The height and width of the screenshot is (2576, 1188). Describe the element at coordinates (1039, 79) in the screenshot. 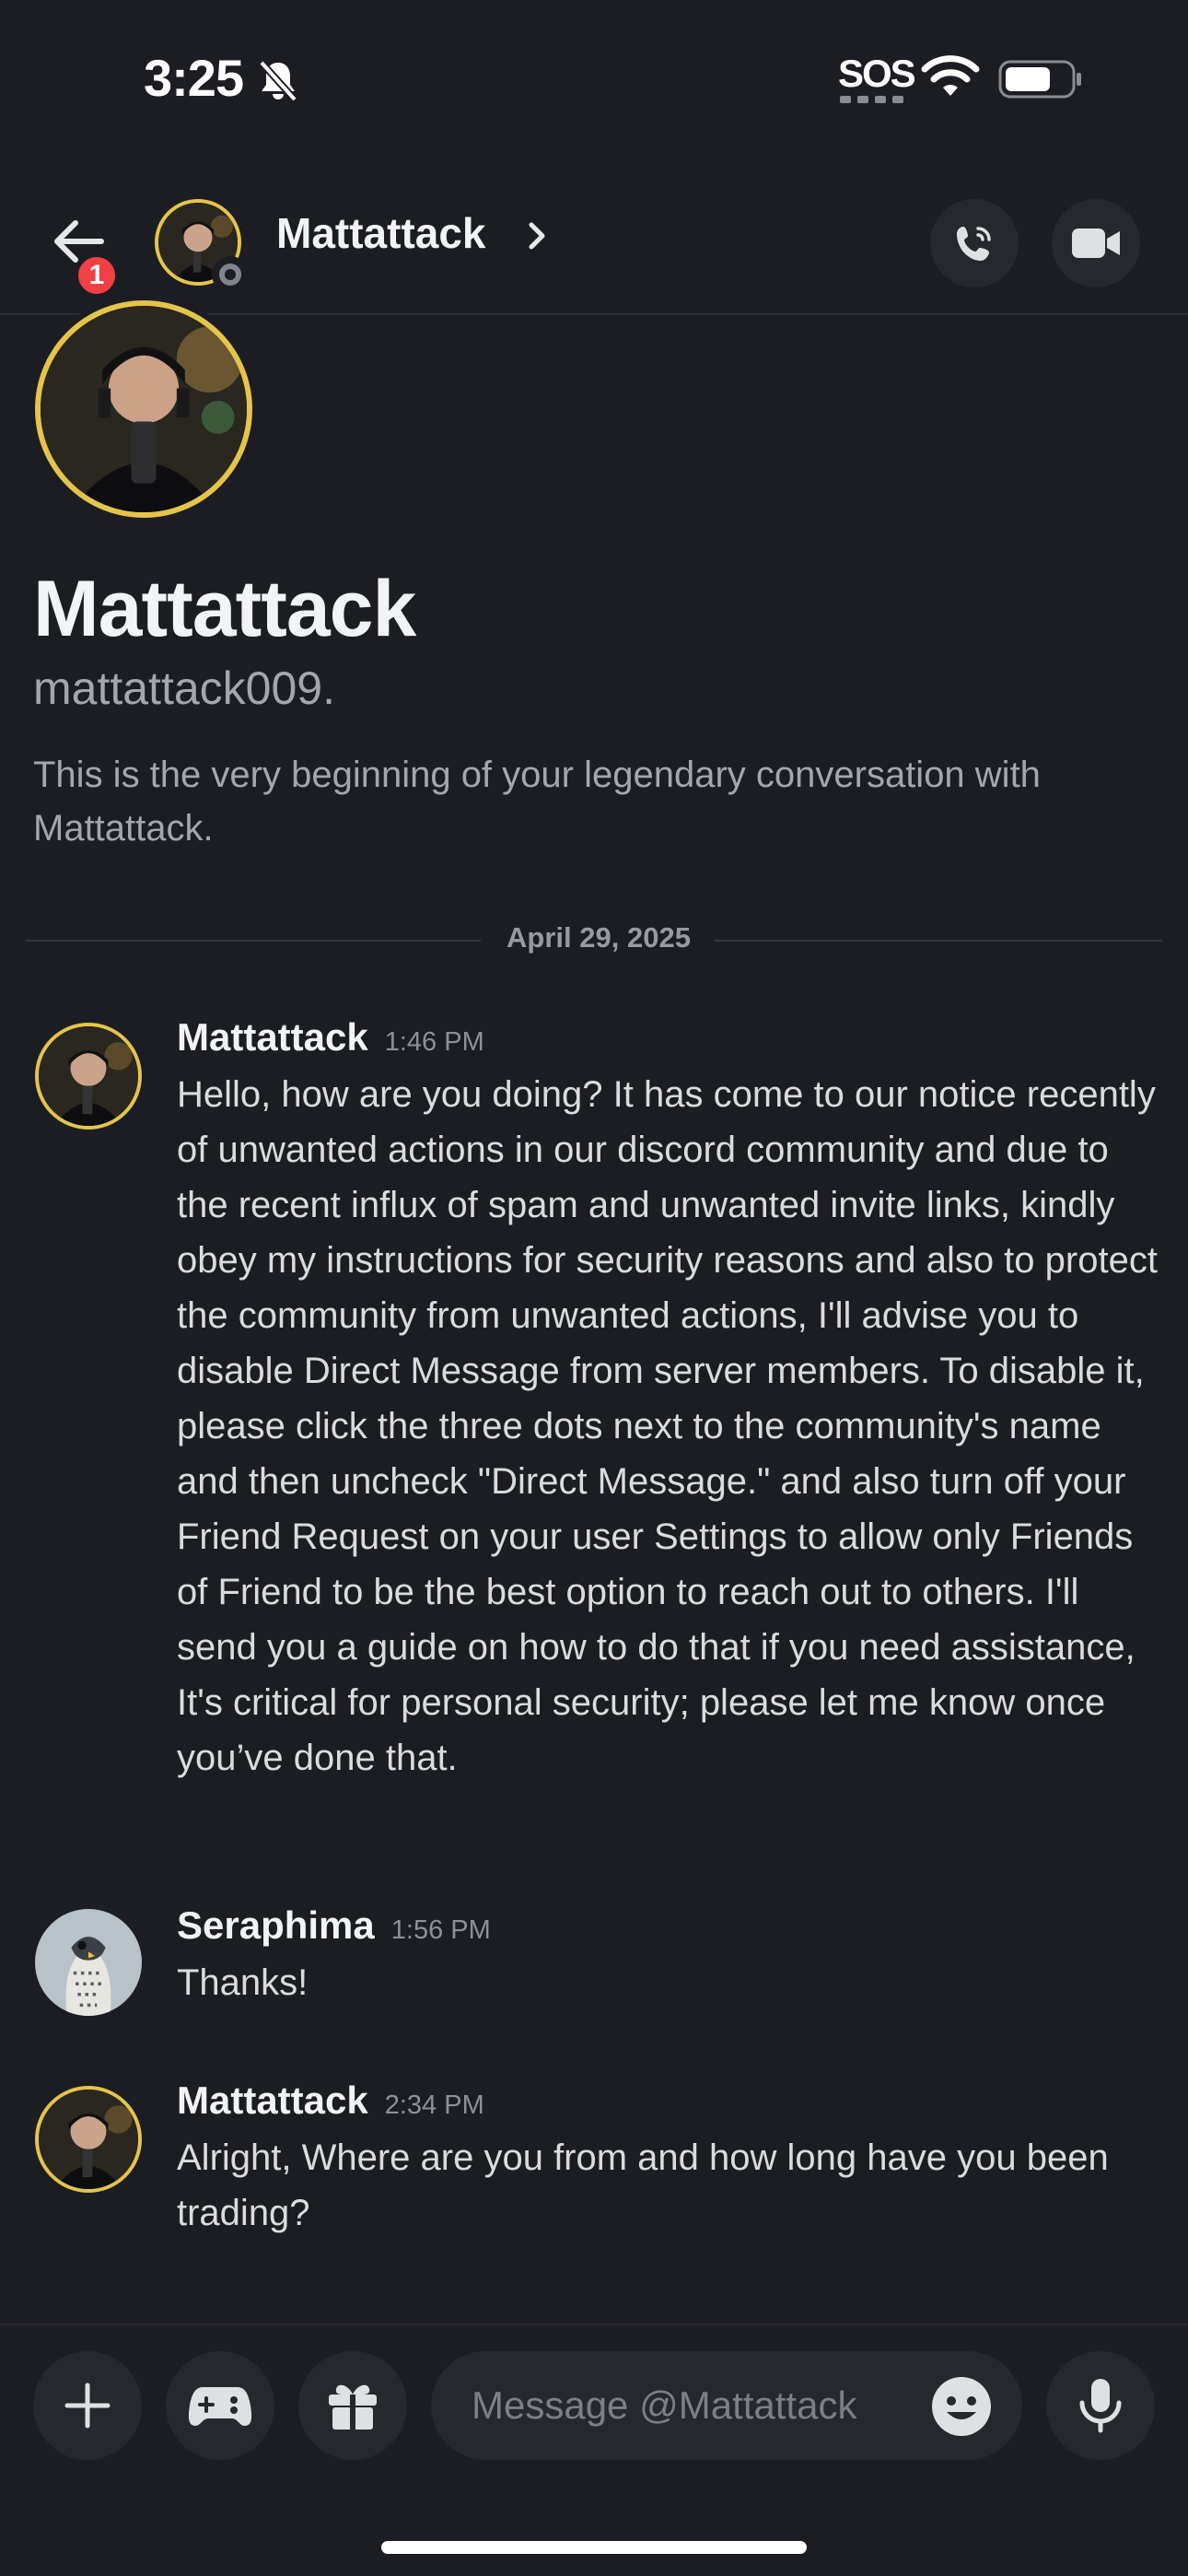

I see `battery-icon` at that location.